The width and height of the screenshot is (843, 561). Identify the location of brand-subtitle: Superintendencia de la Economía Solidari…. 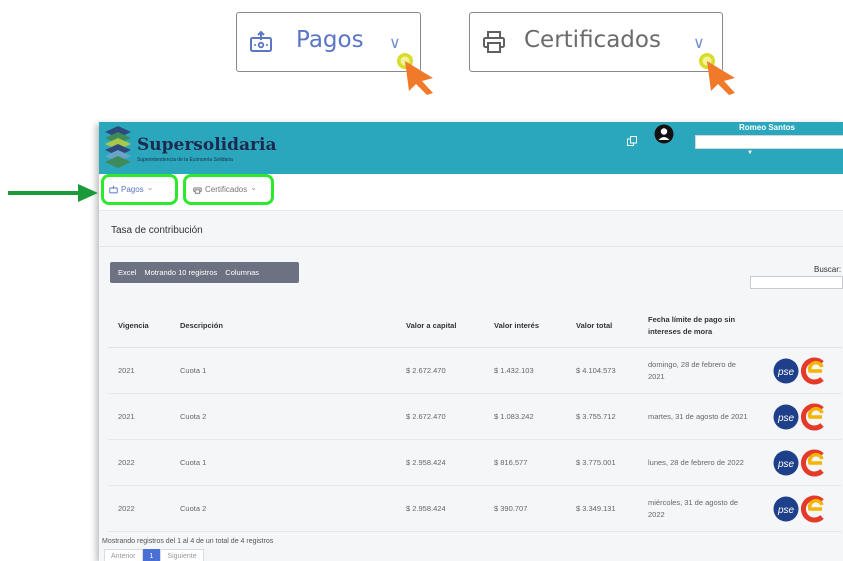
(185, 160).